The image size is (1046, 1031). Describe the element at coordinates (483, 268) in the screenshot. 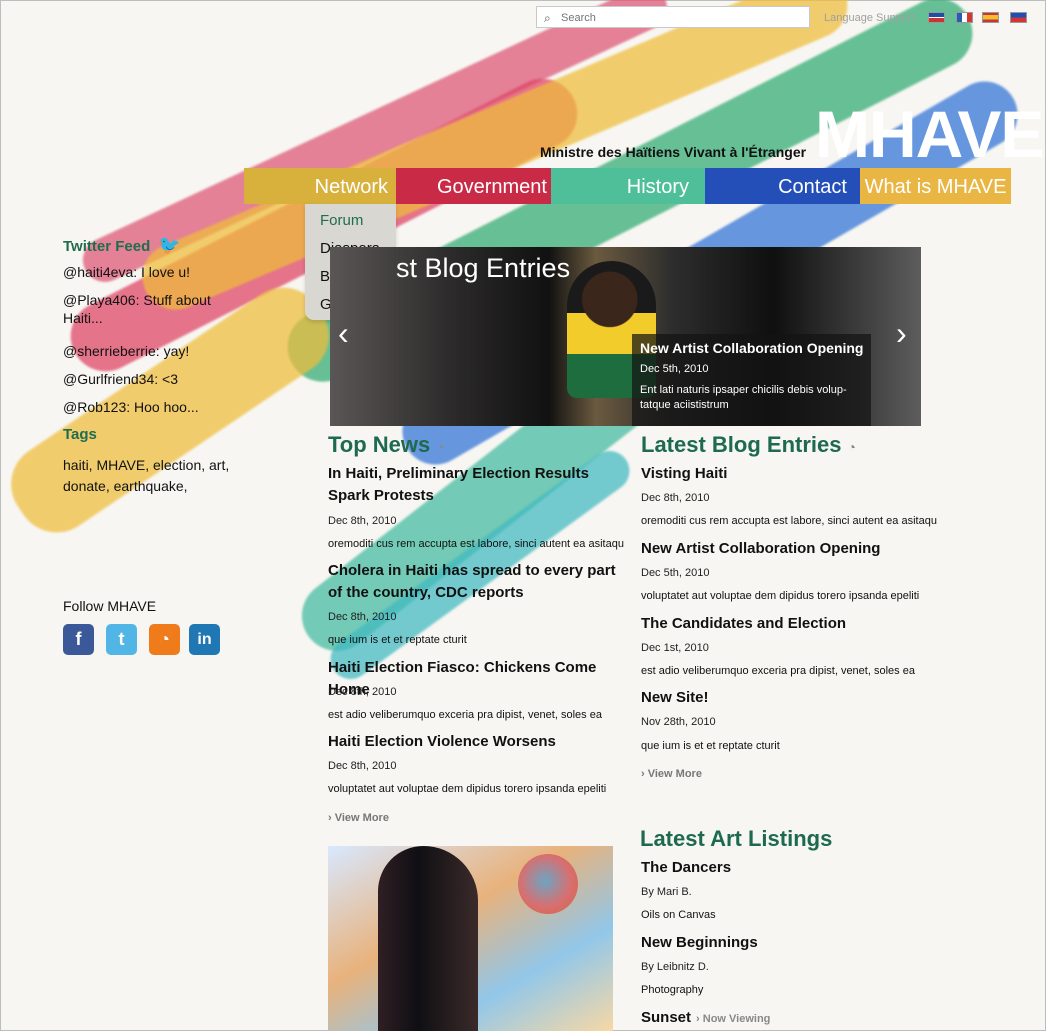

I see `slider-title: st Blog Entries` at that location.